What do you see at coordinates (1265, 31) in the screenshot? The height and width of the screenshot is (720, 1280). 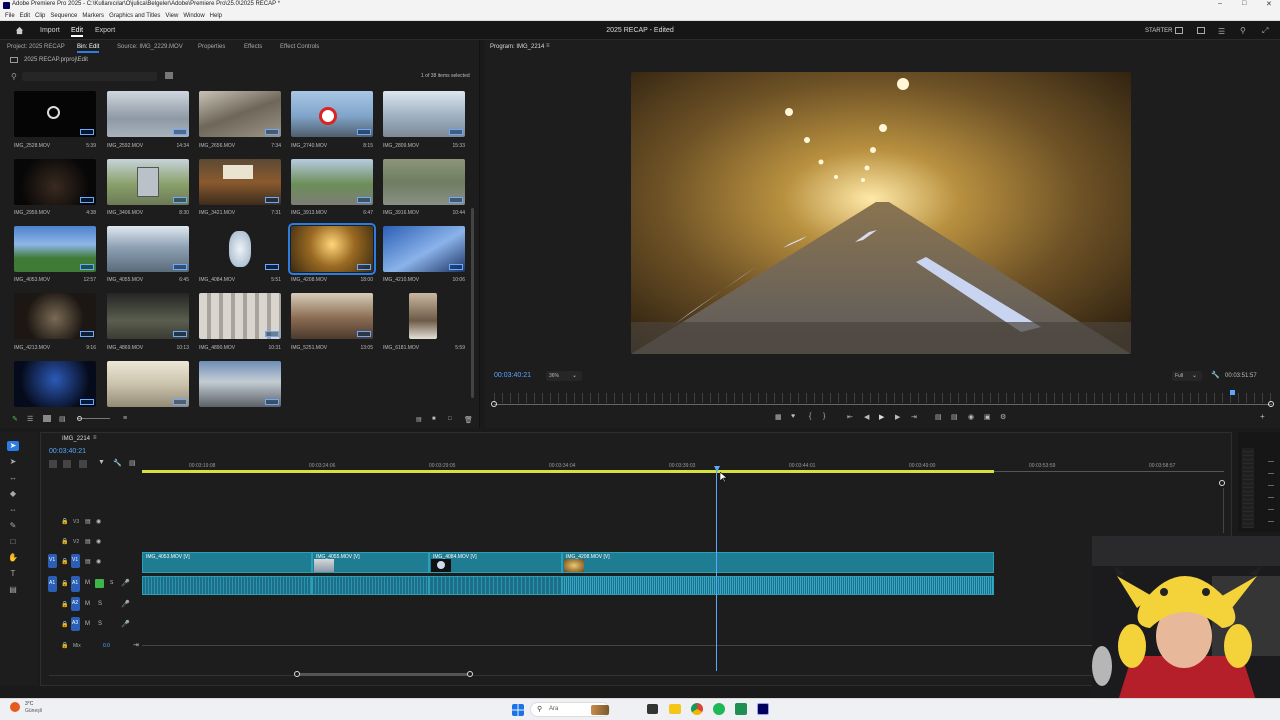 I see `fullscreen-icon: ⤢` at bounding box center [1265, 31].